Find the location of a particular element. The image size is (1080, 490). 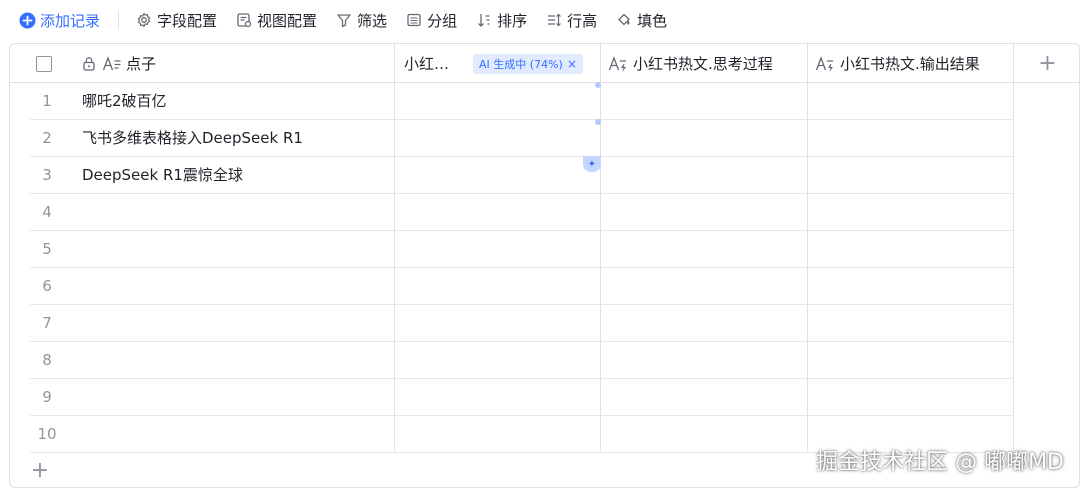

table-row: 7 is located at coordinates (512, 323).